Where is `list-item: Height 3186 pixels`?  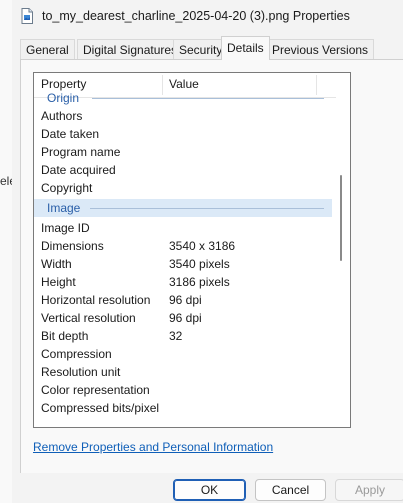 list-item: Height 3186 pixels is located at coordinates (185, 282).